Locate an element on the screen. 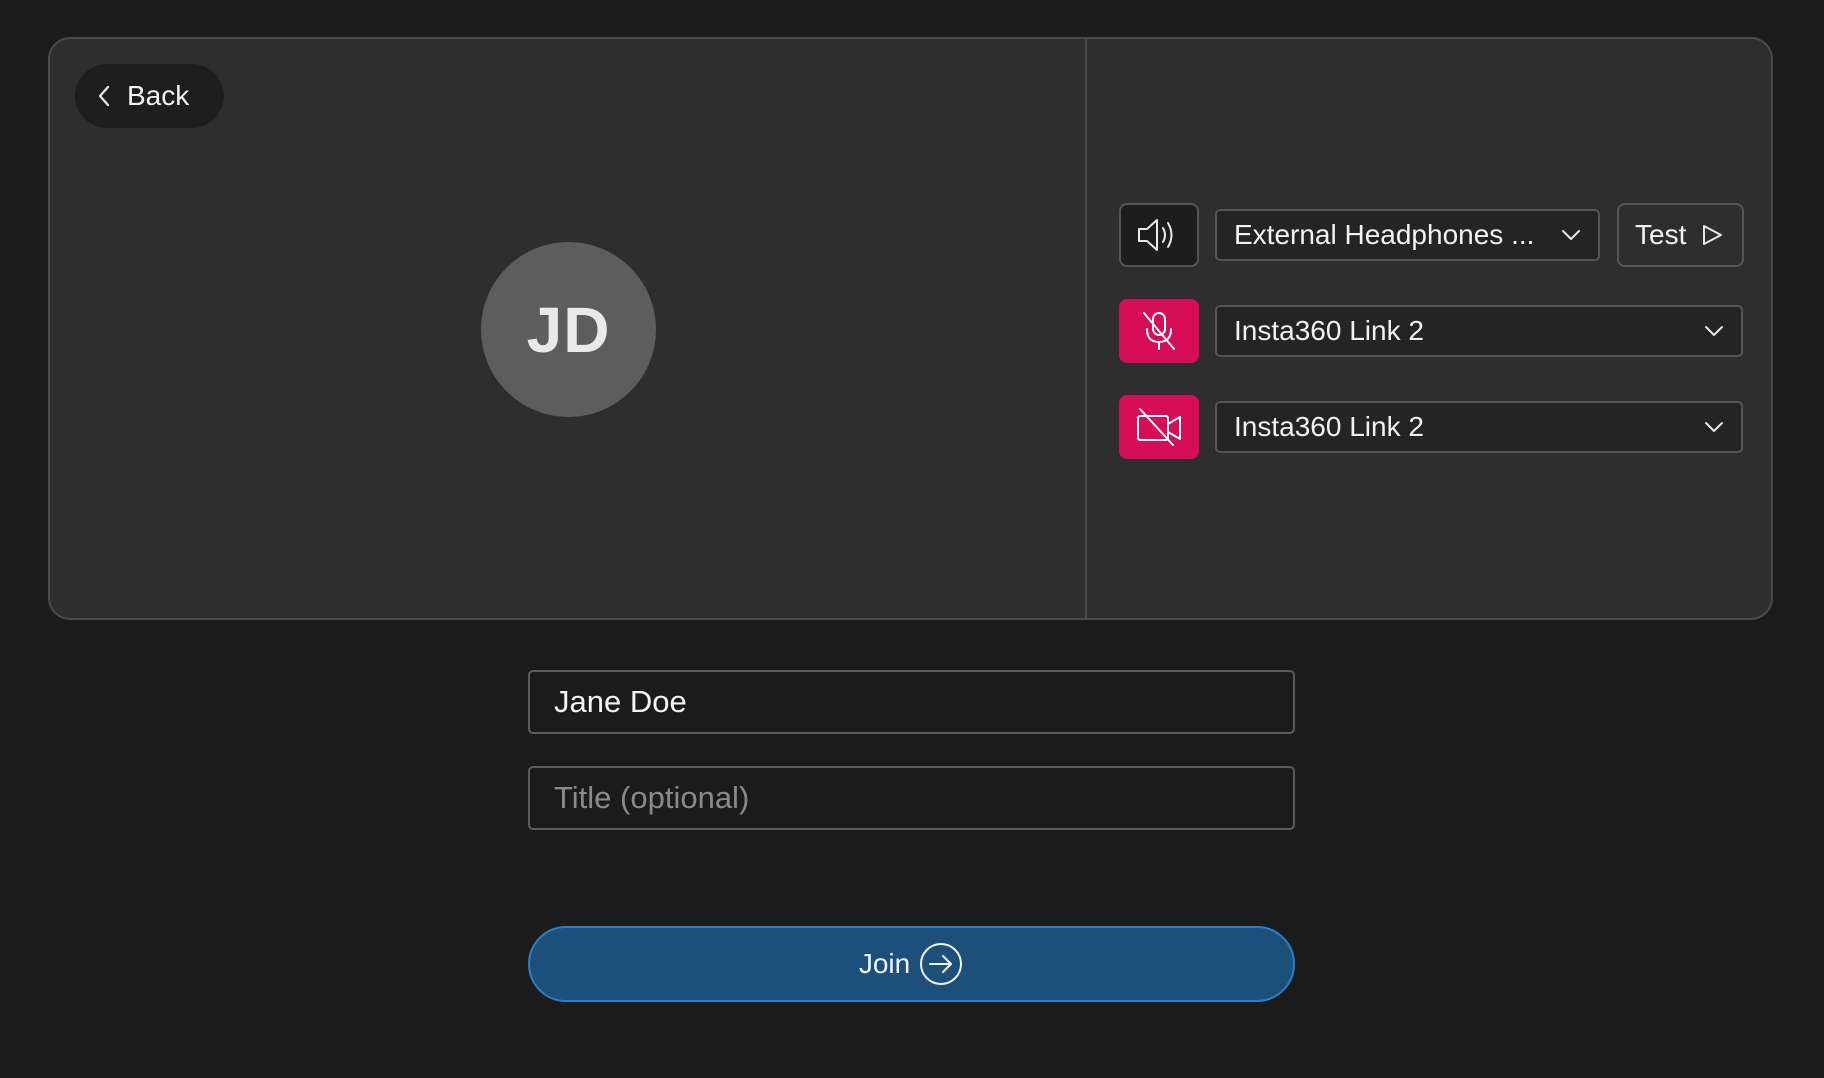  join-button: Join is located at coordinates (911, 964).